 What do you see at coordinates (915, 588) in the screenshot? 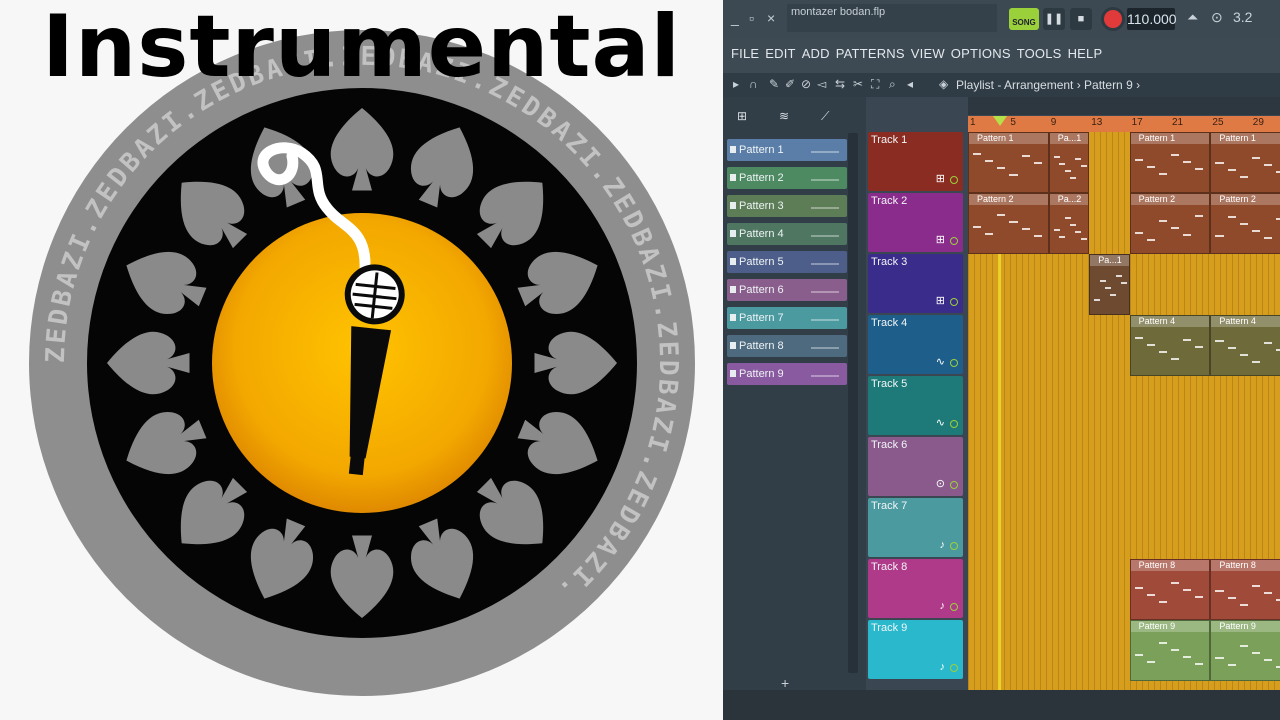
I see `track-header: Track 8 ♪` at bounding box center [915, 588].